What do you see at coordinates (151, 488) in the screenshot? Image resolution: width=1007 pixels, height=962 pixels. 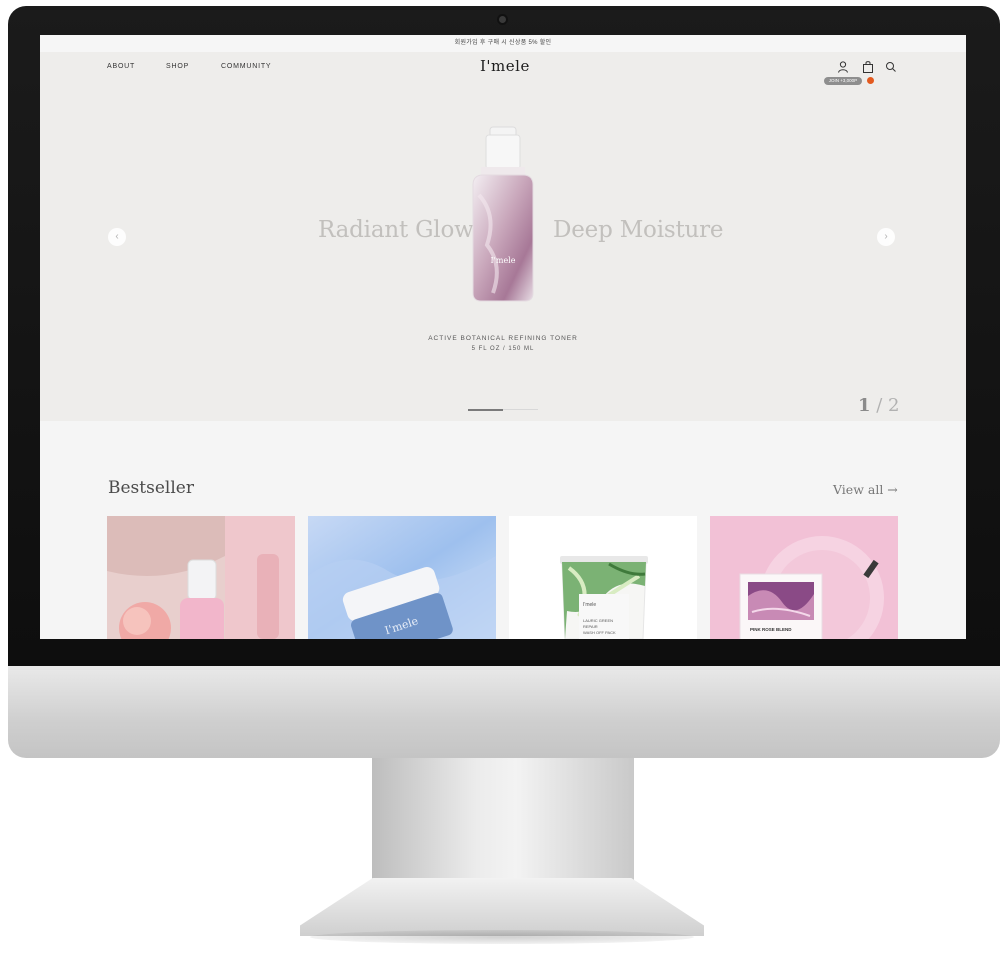 I see `bestseller-title: Bestseller` at bounding box center [151, 488].